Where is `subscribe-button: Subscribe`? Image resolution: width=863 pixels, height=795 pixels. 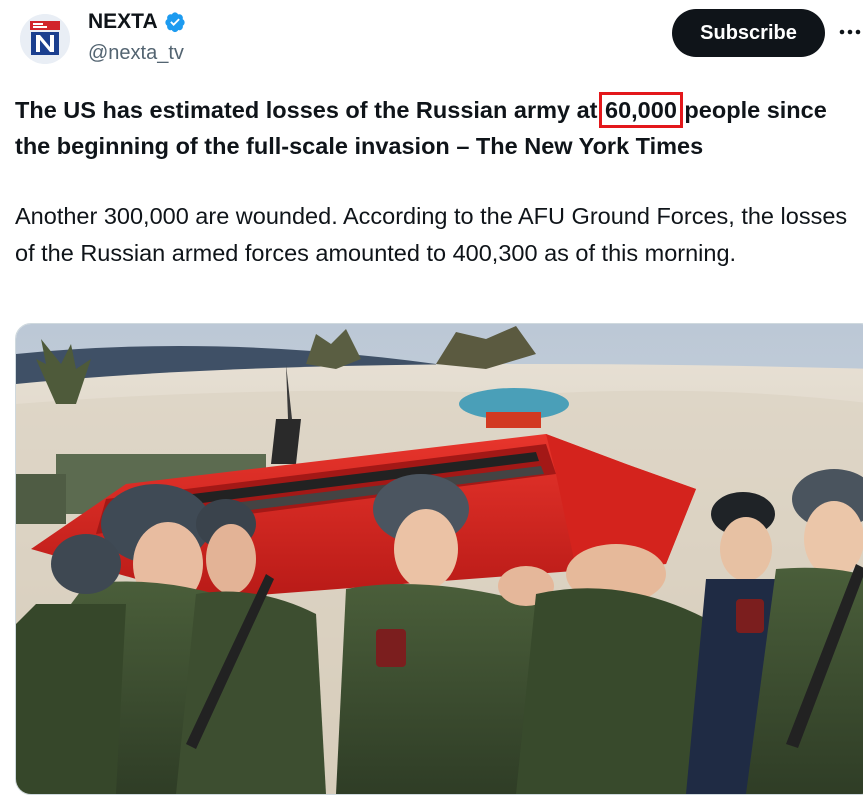 subscribe-button: Subscribe is located at coordinates (748, 33).